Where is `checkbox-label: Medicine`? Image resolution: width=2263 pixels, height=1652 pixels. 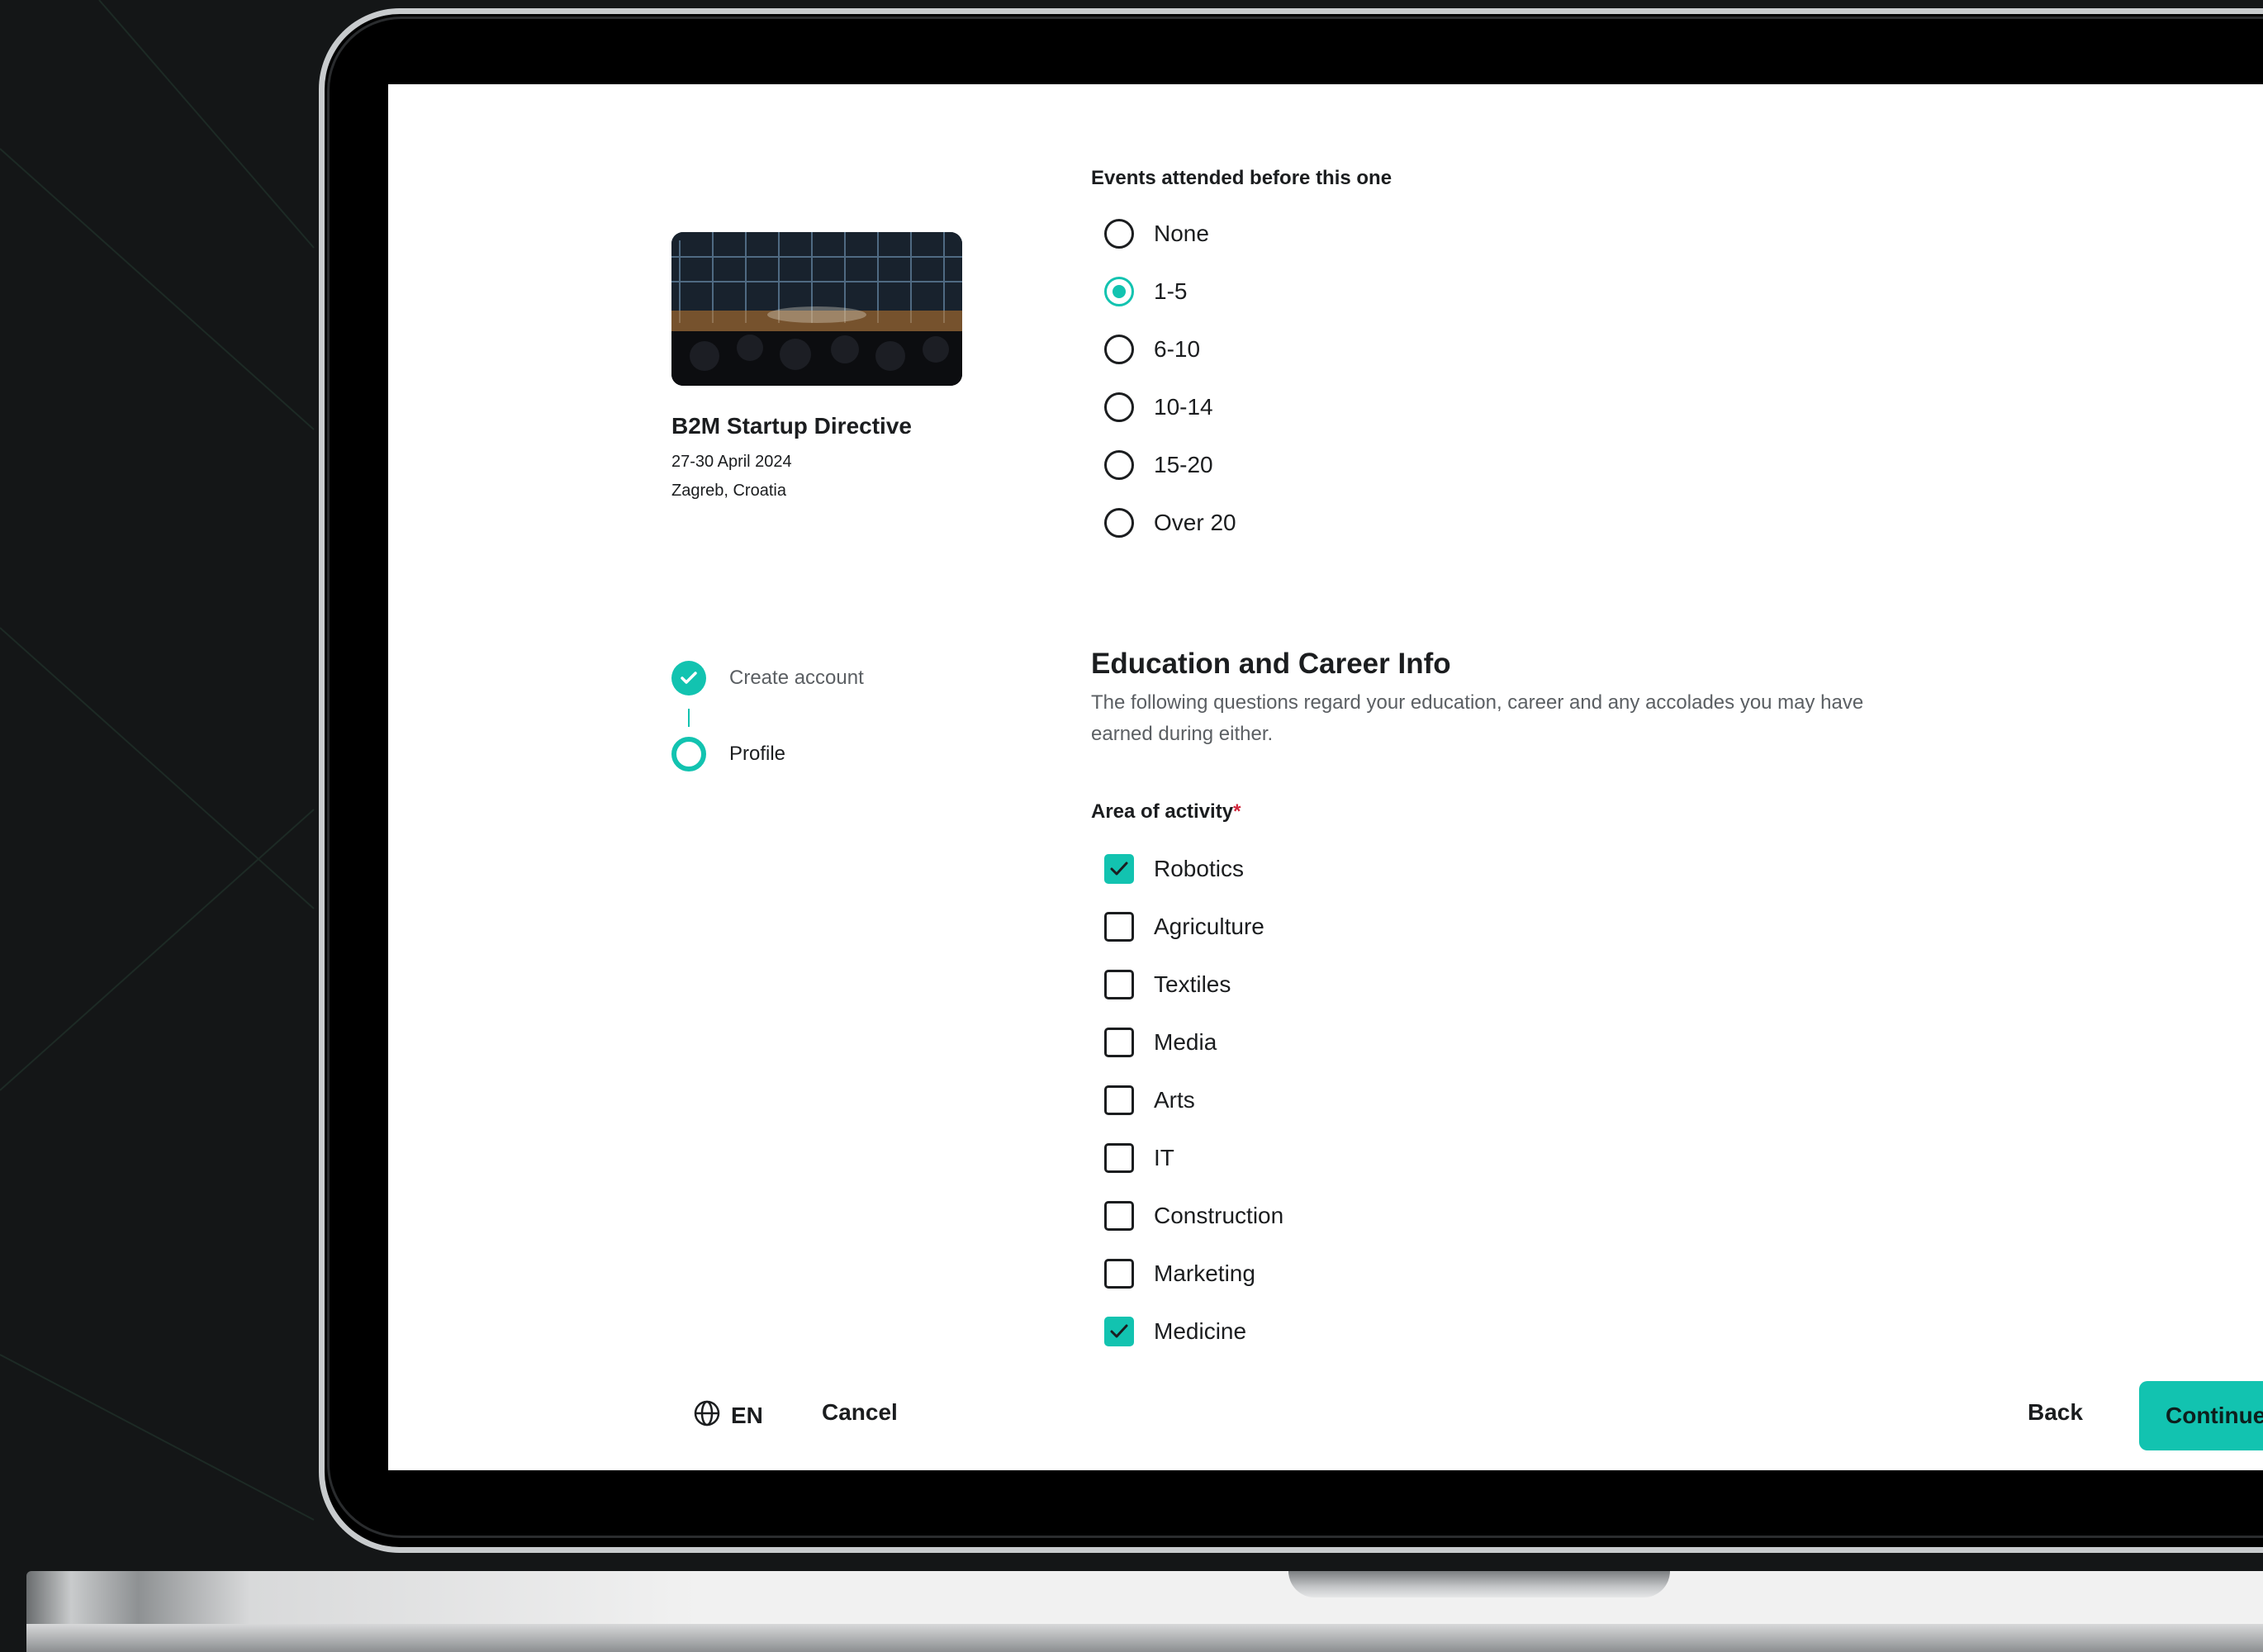
checkbox-label: Medicine is located at coordinates (1200, 1331).